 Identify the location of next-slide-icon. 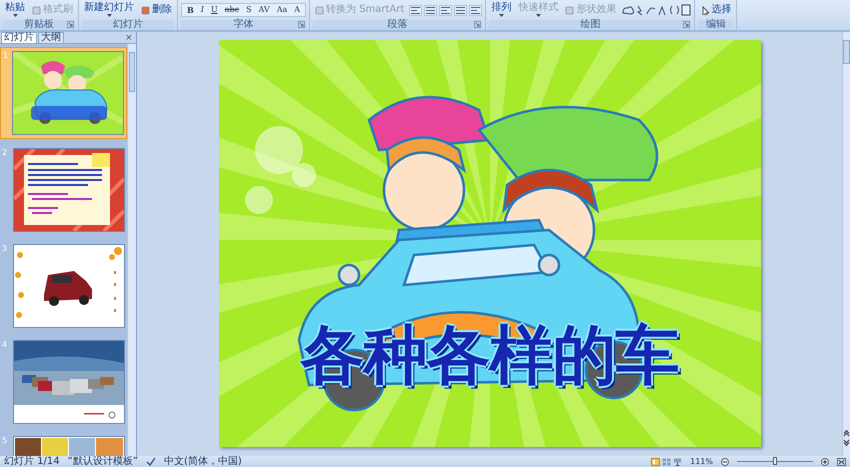
(846, 442).